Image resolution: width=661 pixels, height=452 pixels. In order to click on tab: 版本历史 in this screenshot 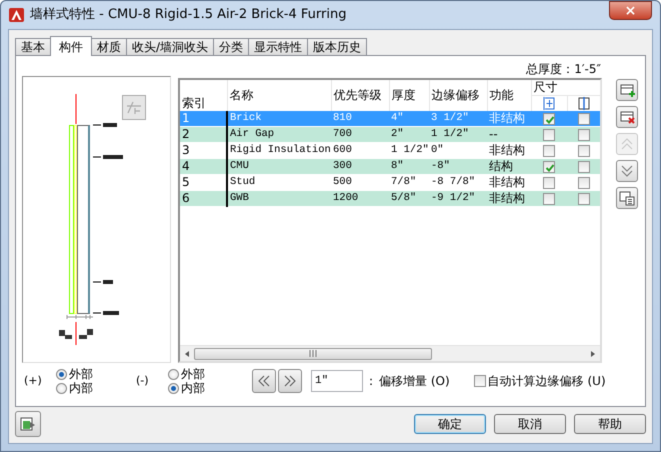, I will do `click(337, 46)`.